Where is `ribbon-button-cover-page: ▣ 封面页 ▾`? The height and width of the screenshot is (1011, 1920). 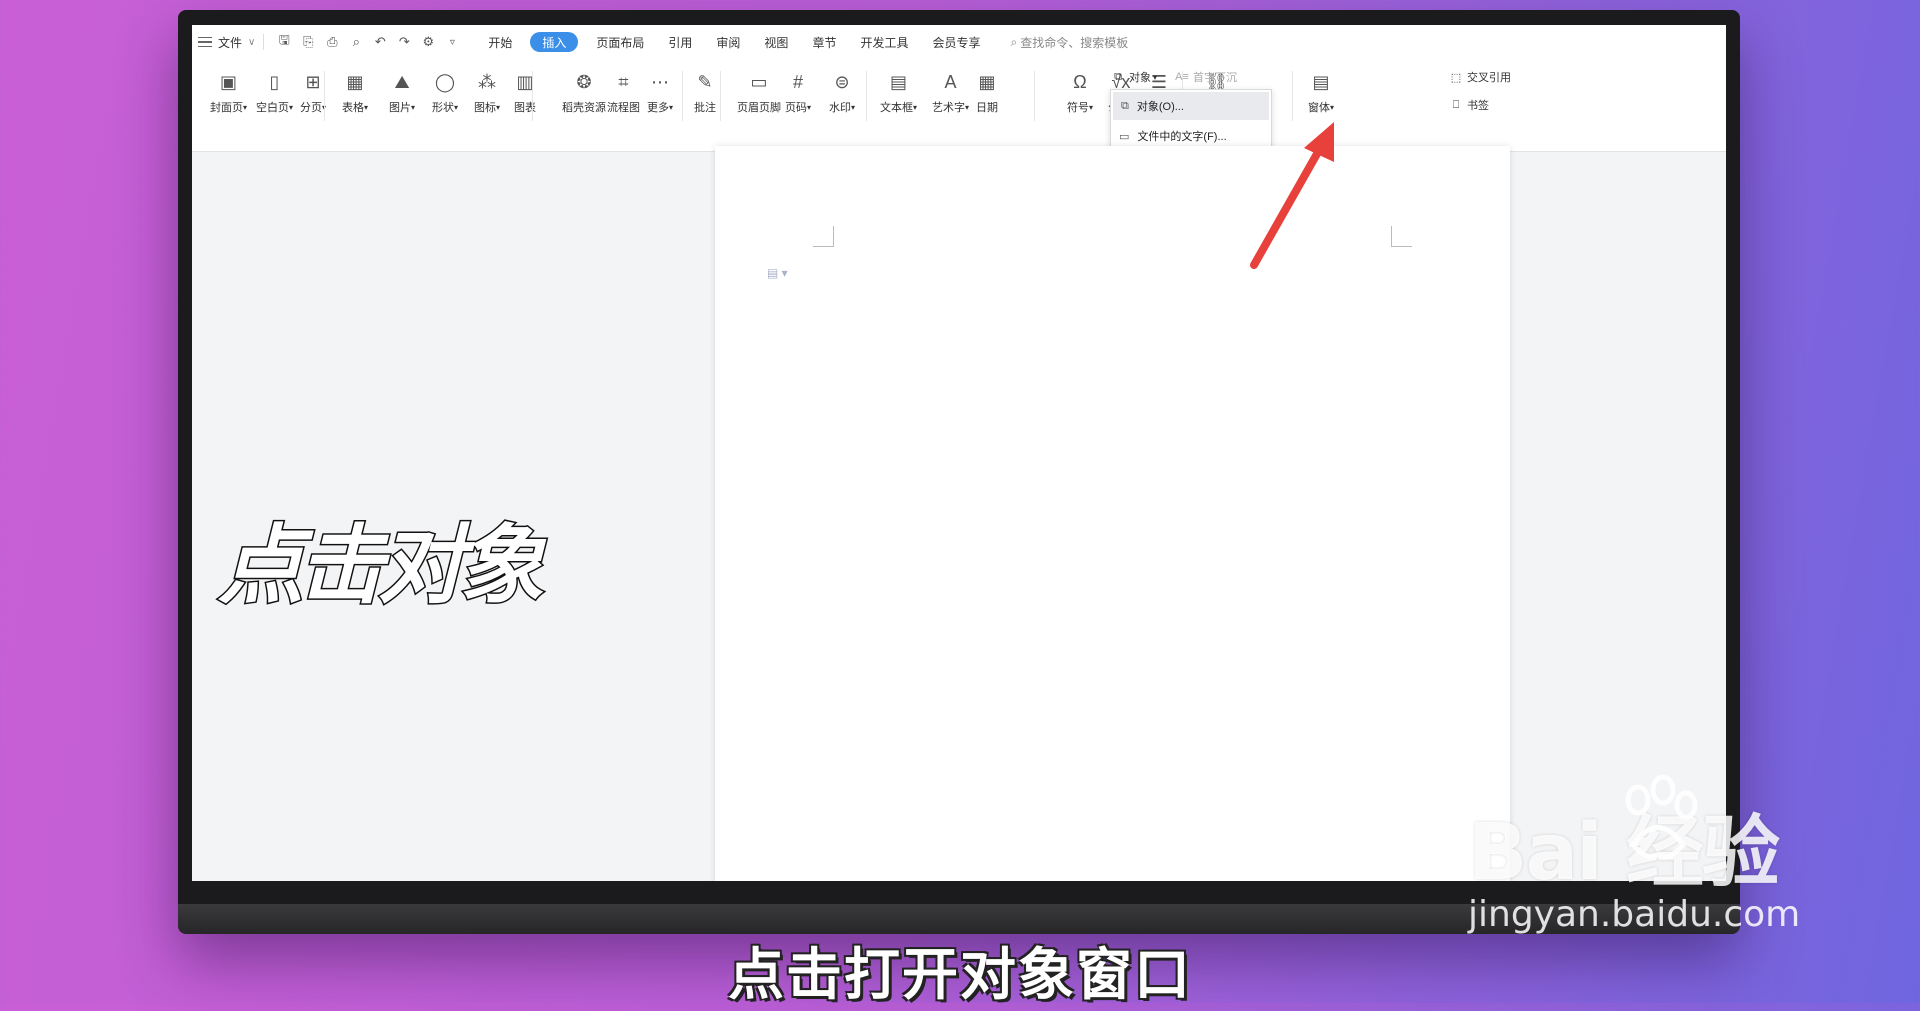
ribbon-button-cover-page: ▣ 封面页 ▾ is located at coordinates (228, 92).